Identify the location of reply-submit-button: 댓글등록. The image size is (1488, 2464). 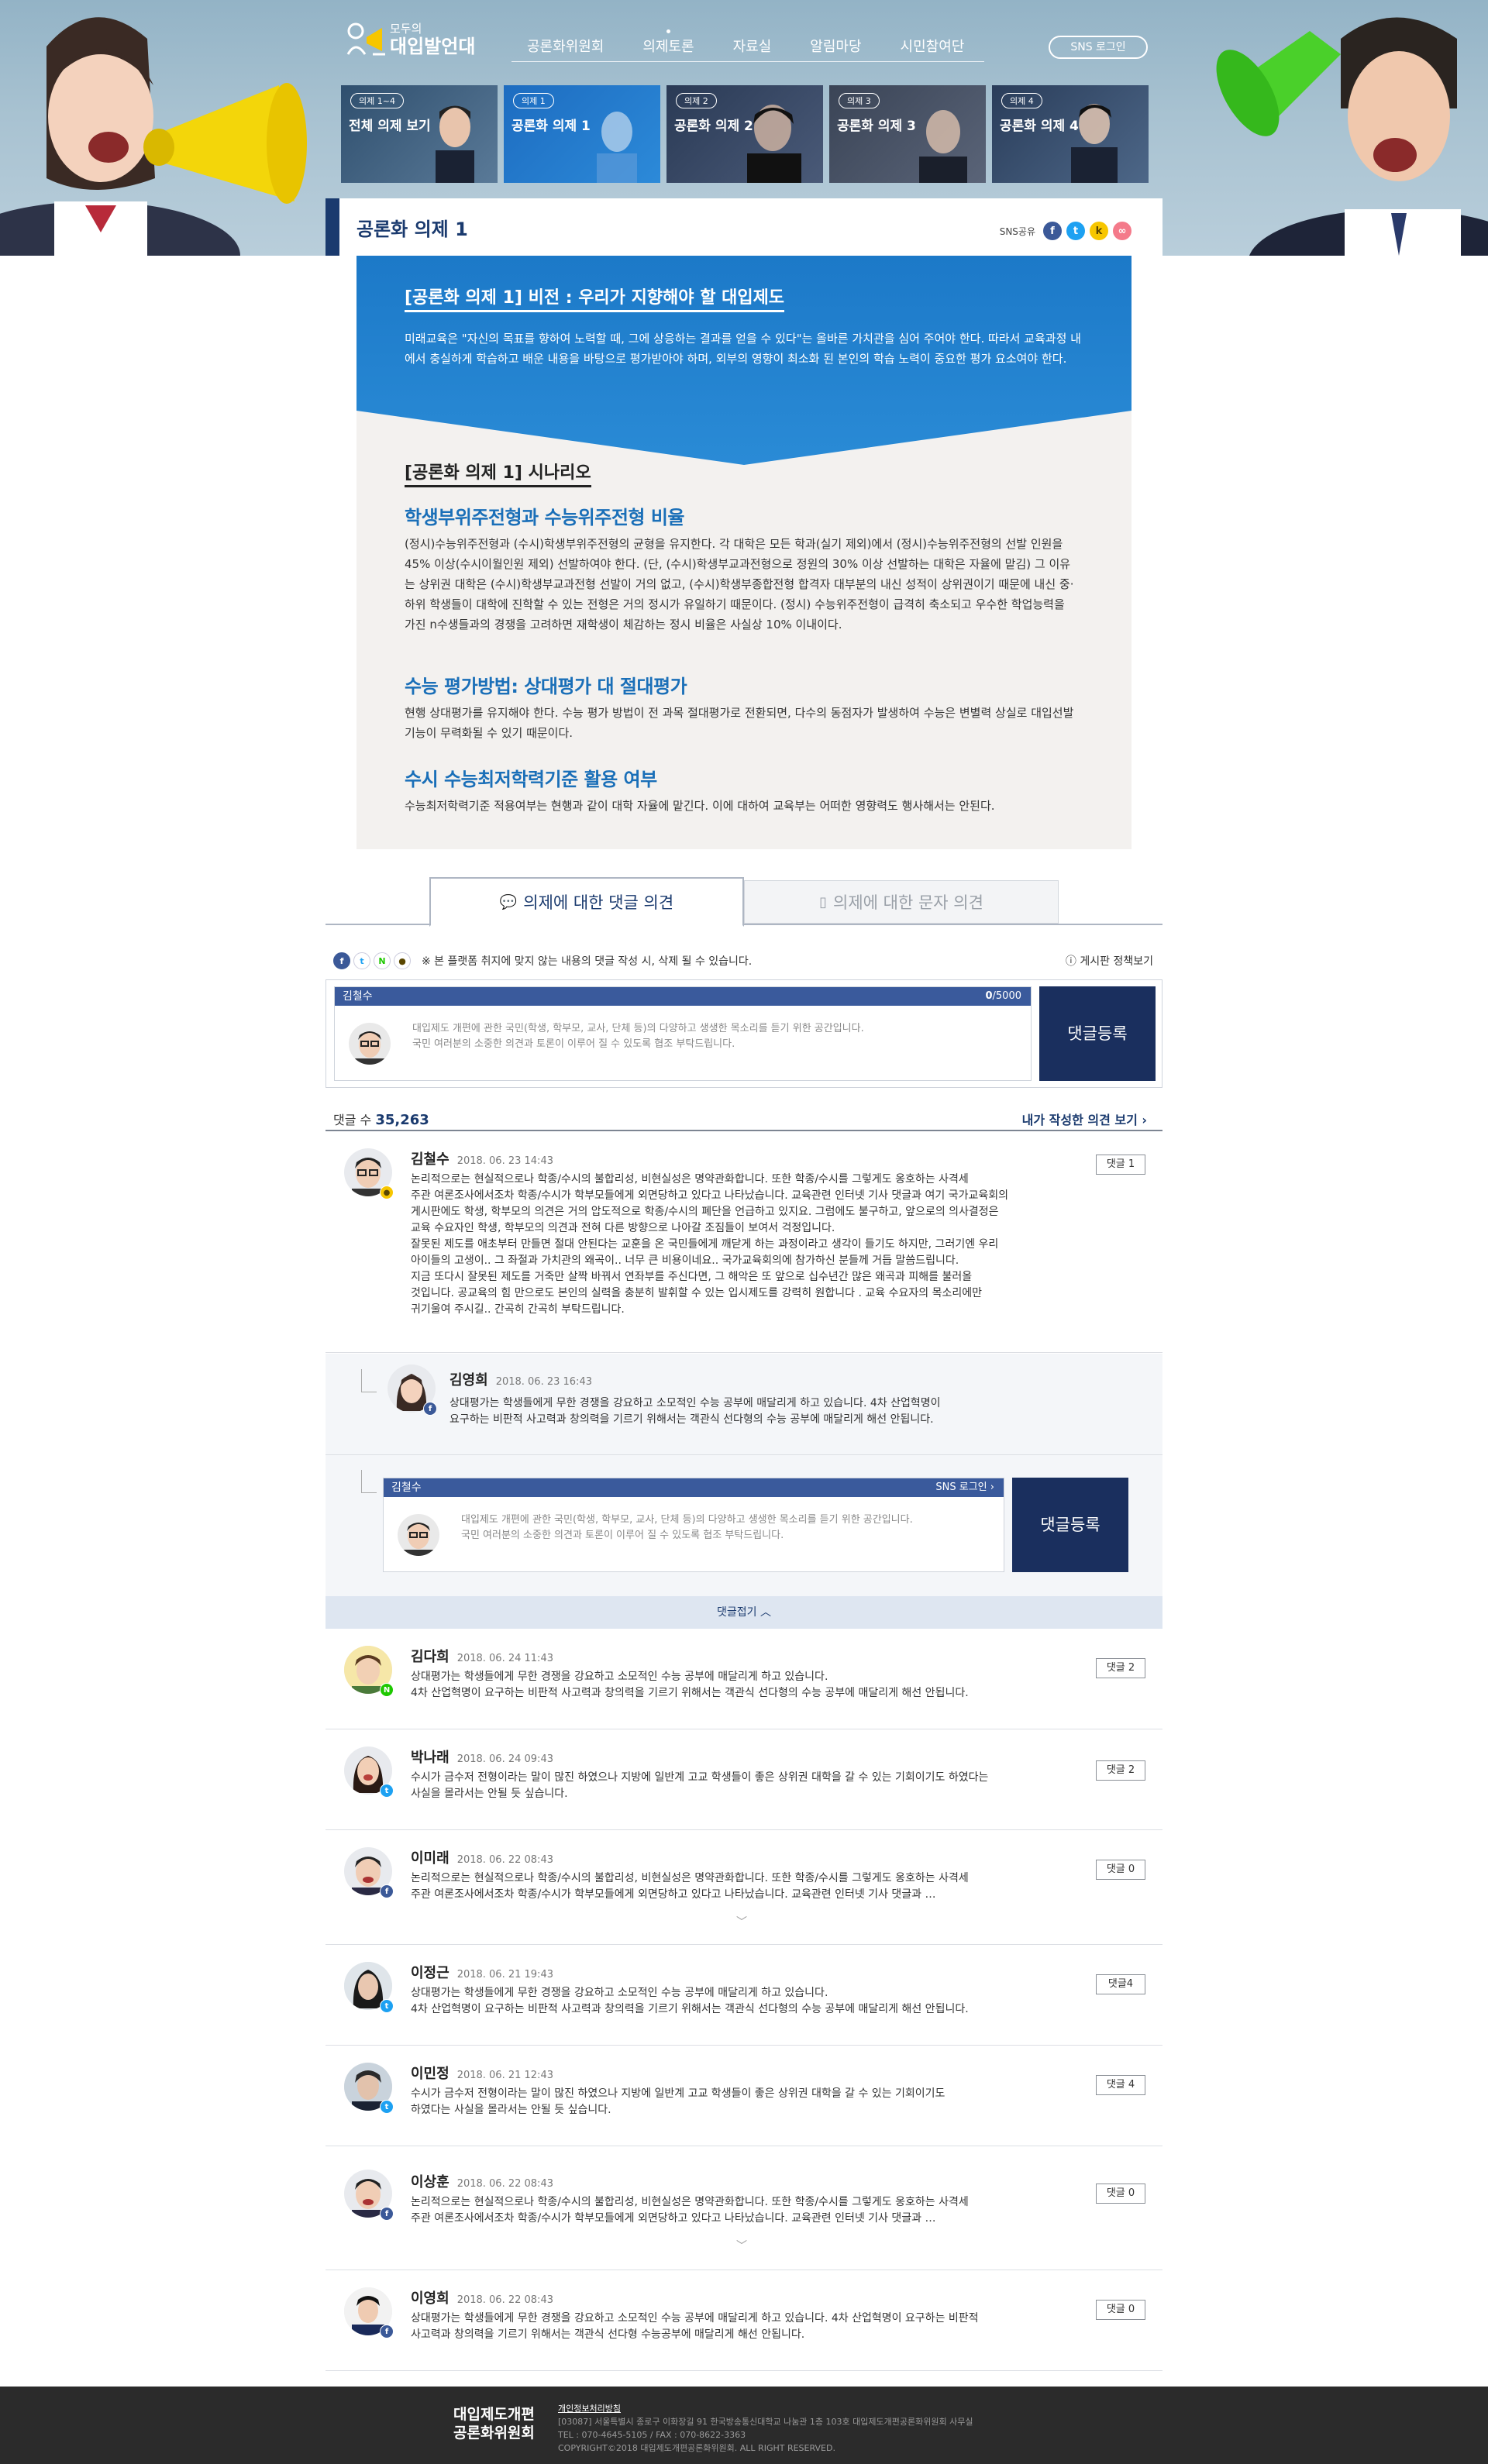
(1070, 1525).